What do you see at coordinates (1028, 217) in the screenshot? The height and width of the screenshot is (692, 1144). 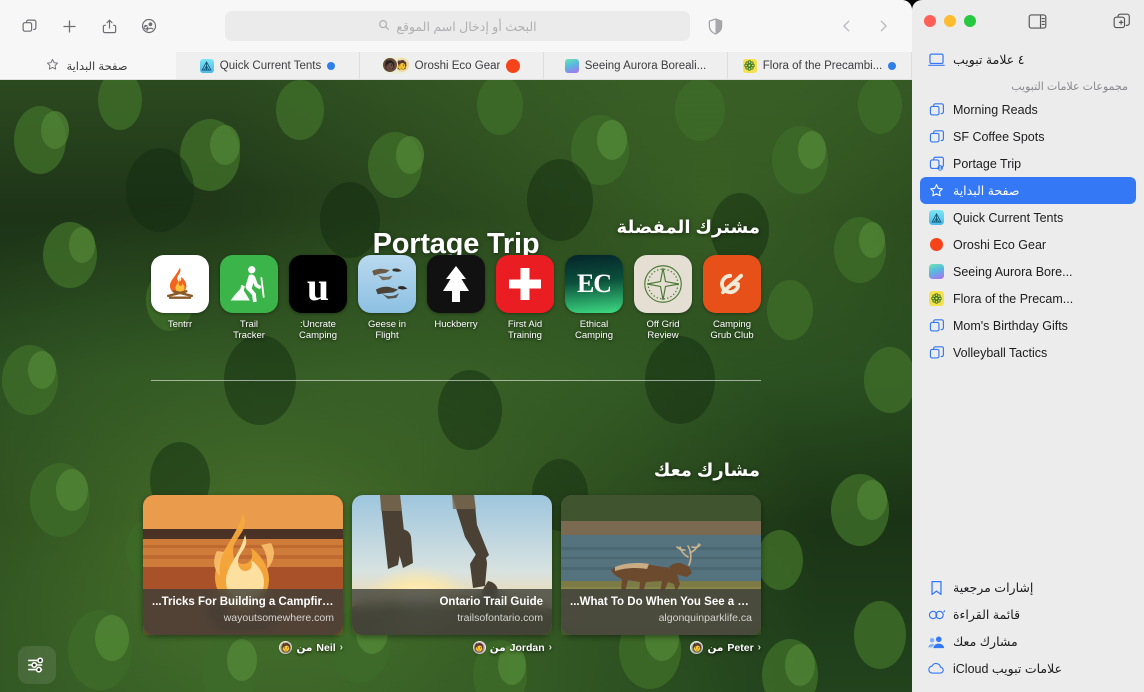 I see `sidebar-item-quick-current-tents: Quick Current Tents` at bounding box center [1028, 217].